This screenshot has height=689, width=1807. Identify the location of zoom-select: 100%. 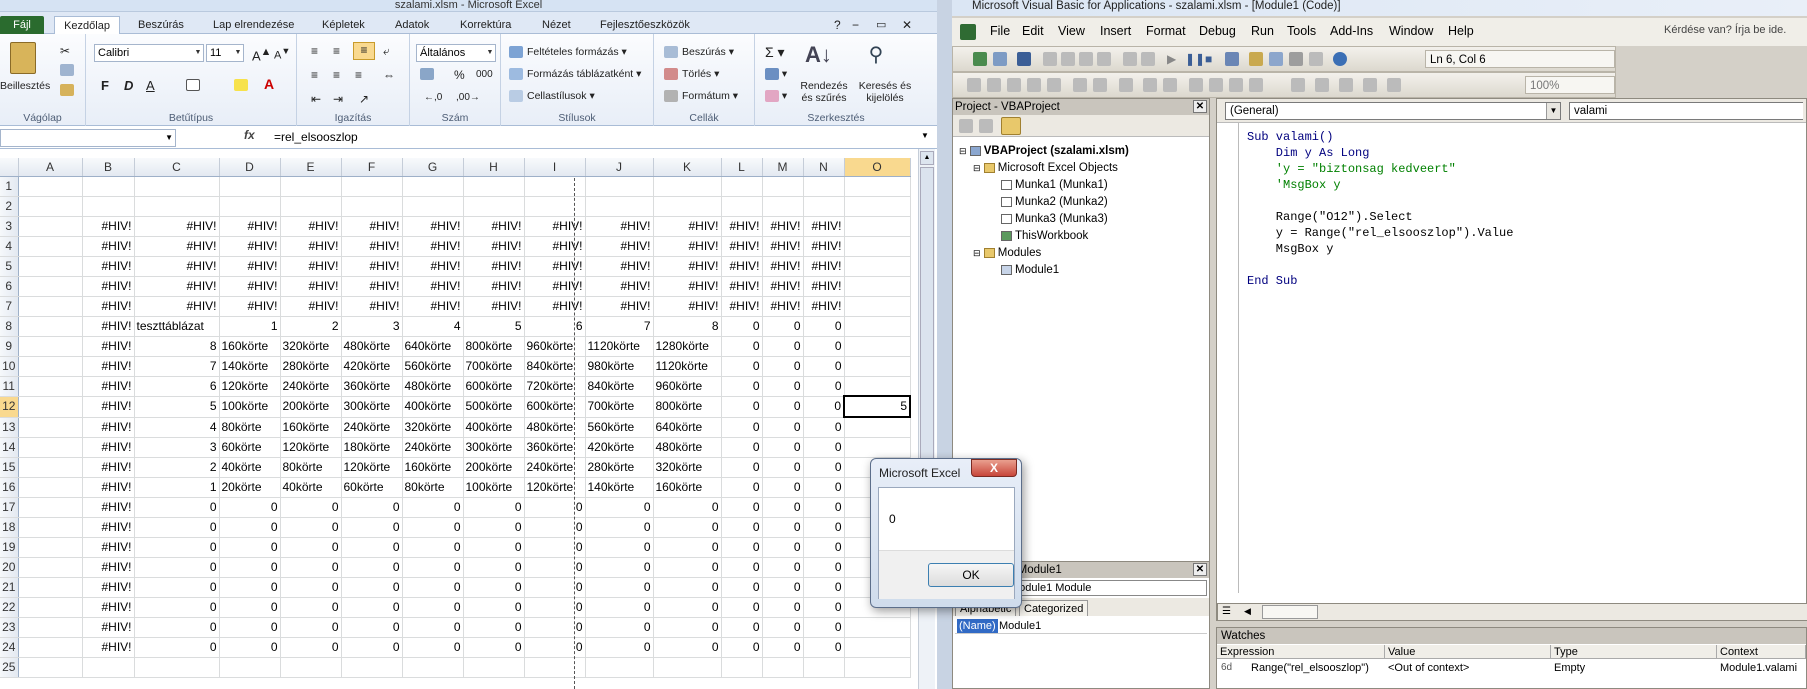
(1570, 85).